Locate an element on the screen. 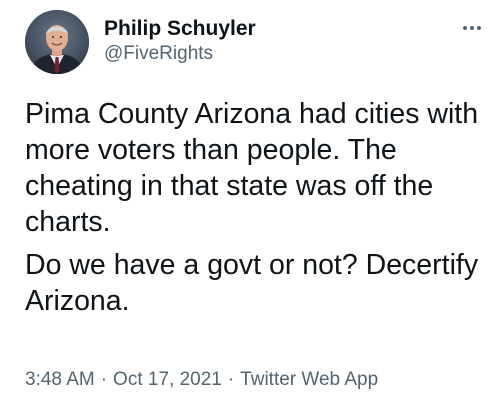 The width and height of the screenshot is (500, 401). author-names: Philip Schuyler @FiveRights is located at coordinates (180, 41).